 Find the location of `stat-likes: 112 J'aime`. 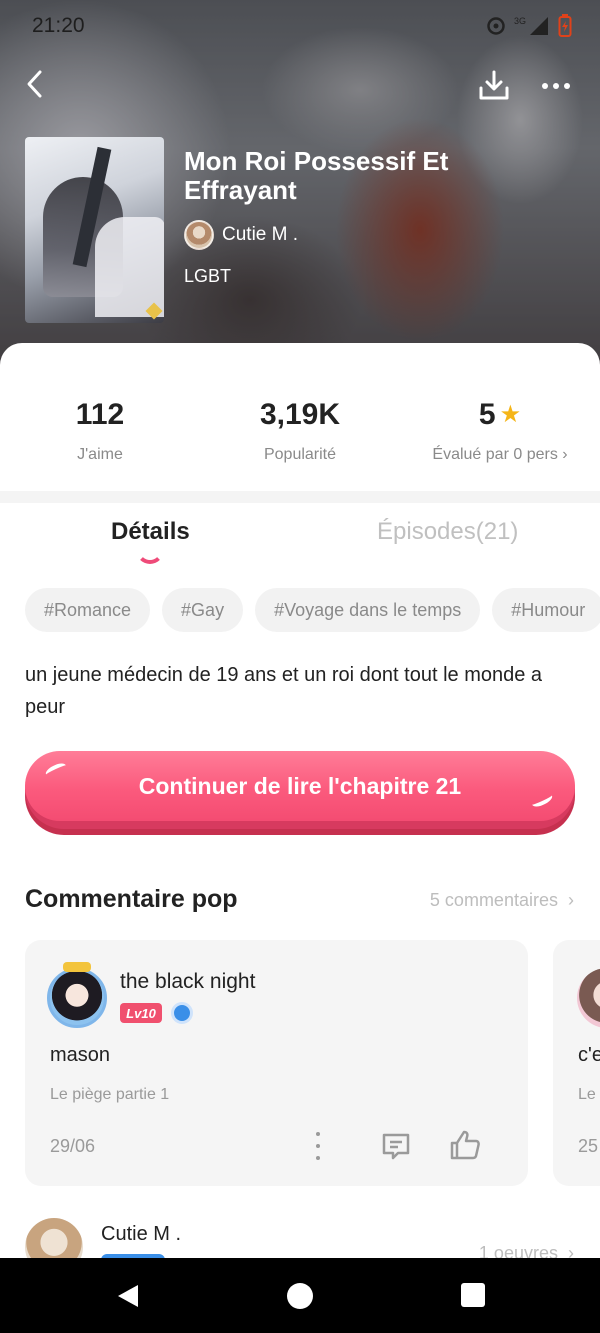

stat-likes: 112 J'aime is located at coordinates (100, 431).